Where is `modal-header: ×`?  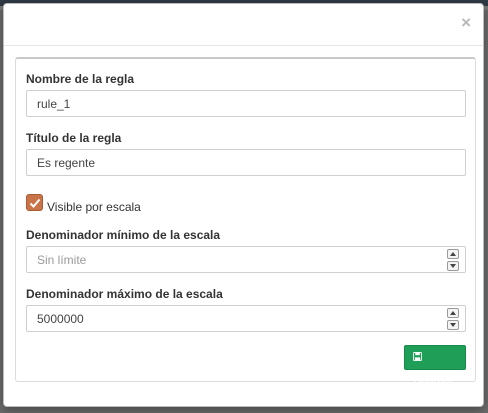 modal-header: × is located at coordinates (243, 25).